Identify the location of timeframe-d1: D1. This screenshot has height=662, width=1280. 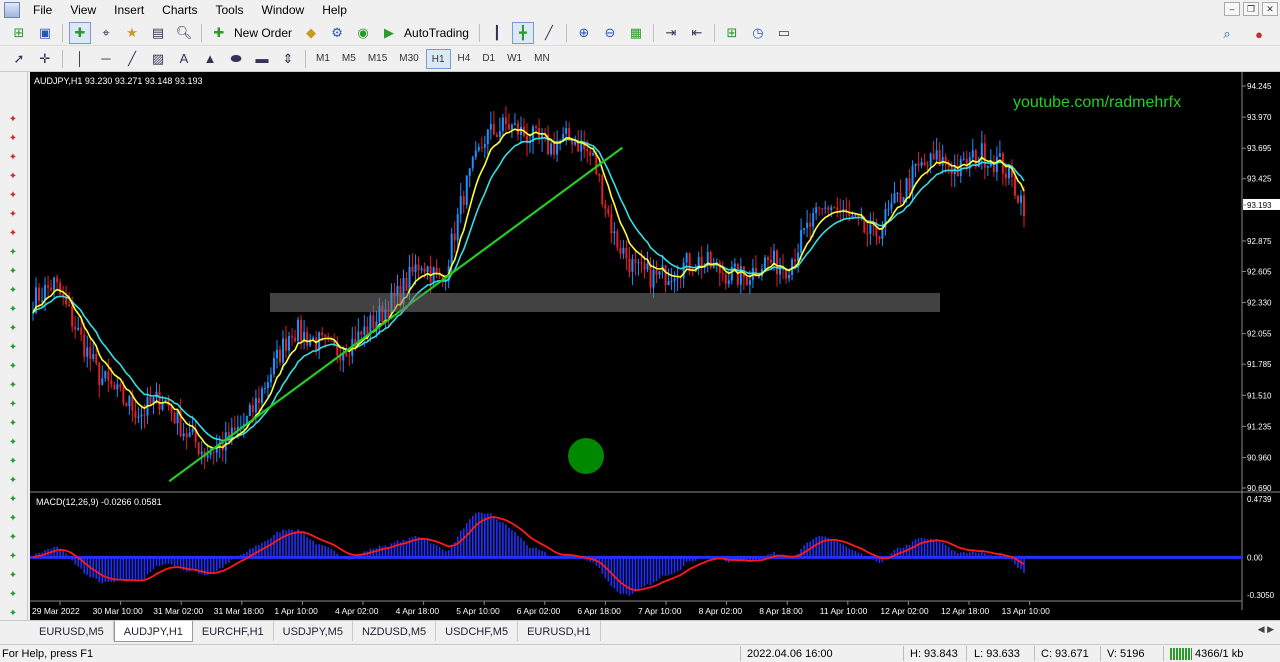
(488, 59).